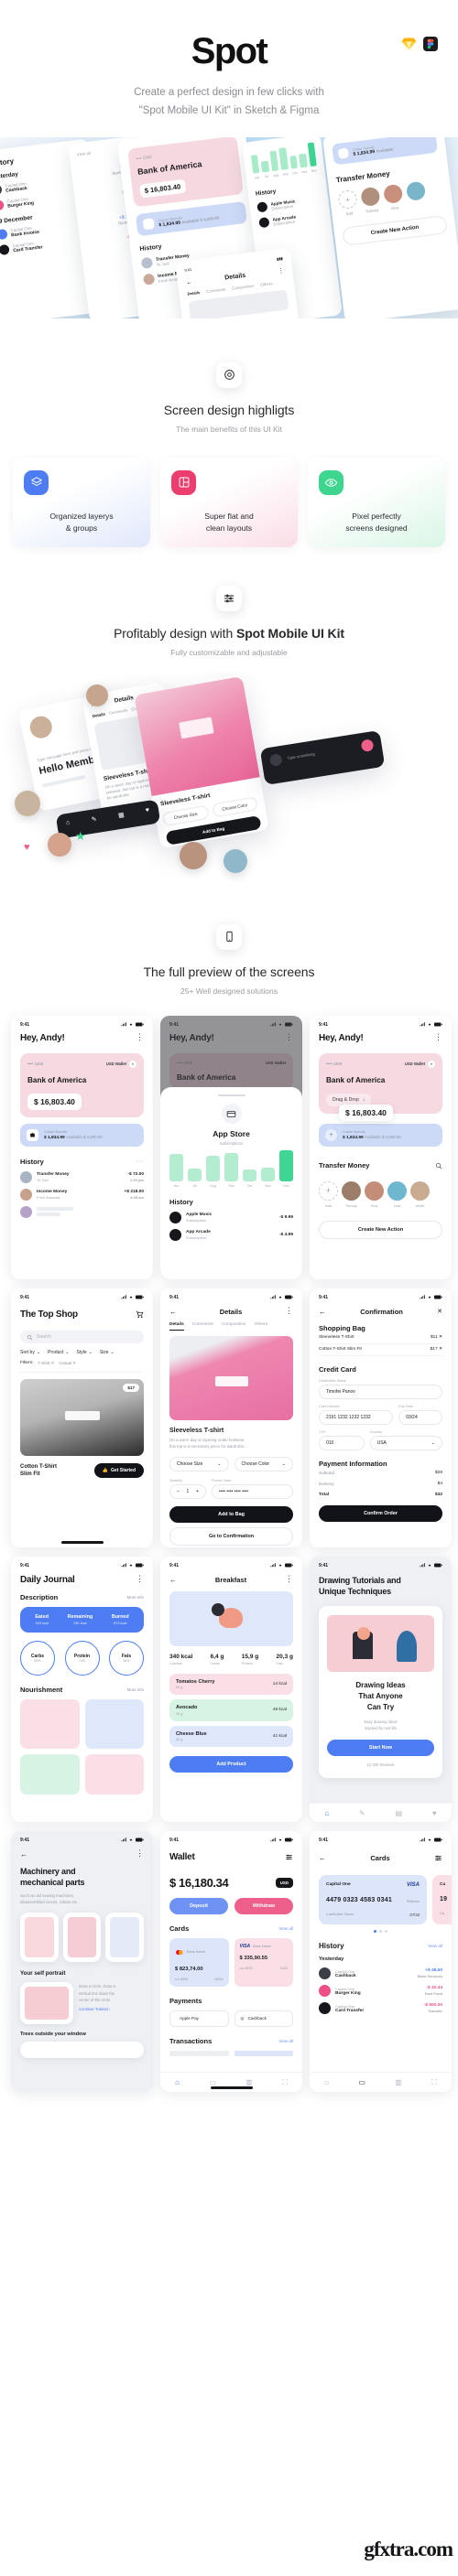 The height and width of the screenshot is (2576, 458). Describe the element at coordinates (136, 1597) in the screenshot. I see `more-info-link: More info` at that location.